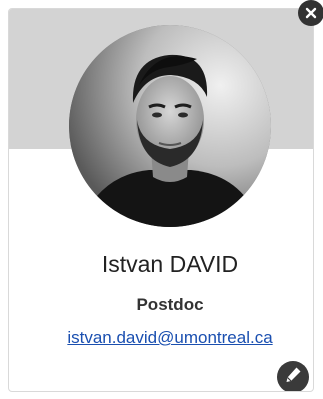  I want to click on profile-role: Postdoc, so click(170, 304).